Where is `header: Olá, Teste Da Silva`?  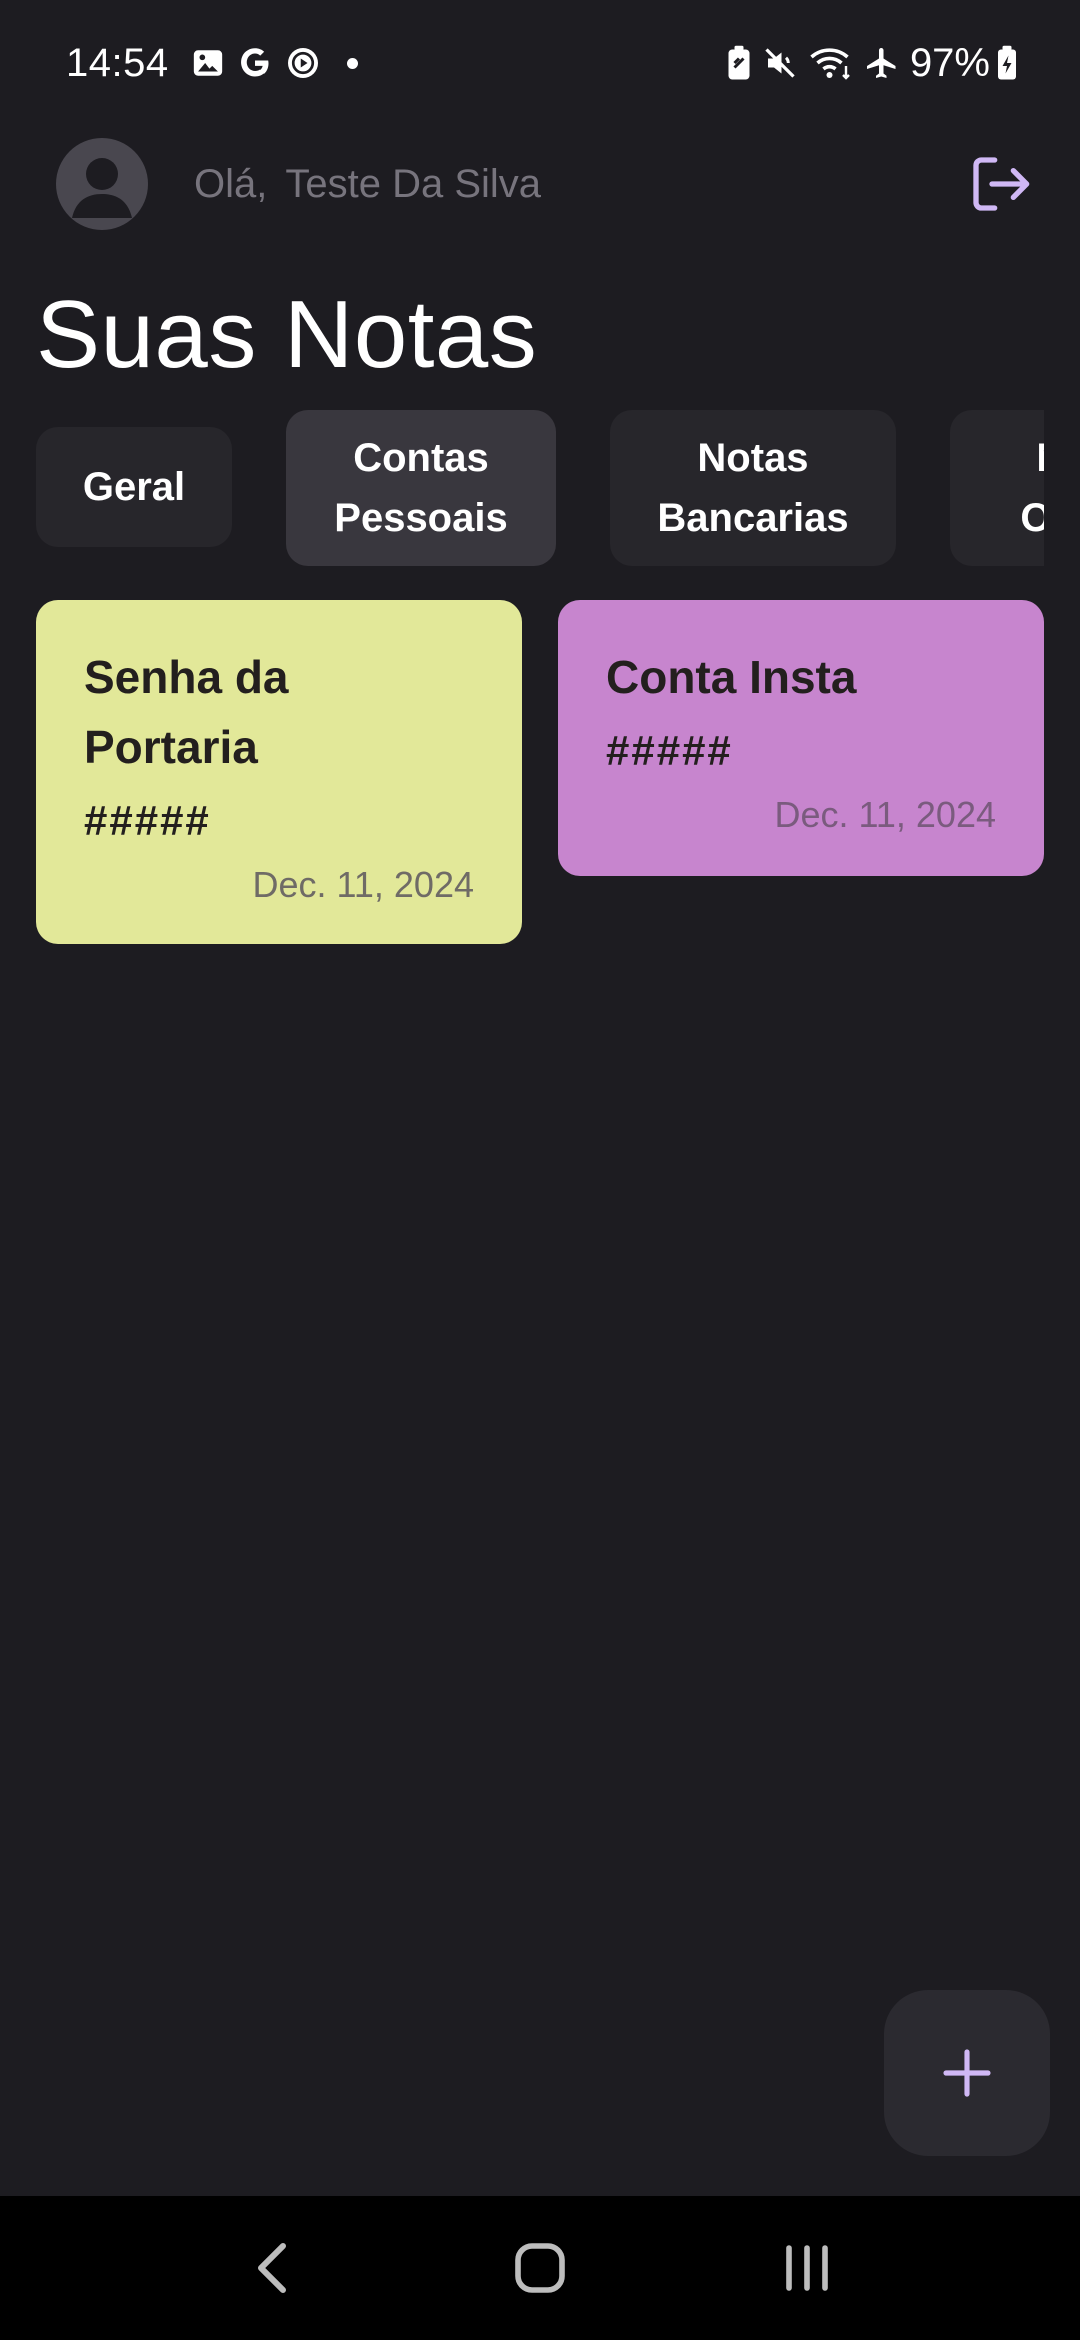 header: Olá, Teste Da Silva is located at coordinates (540, 184).